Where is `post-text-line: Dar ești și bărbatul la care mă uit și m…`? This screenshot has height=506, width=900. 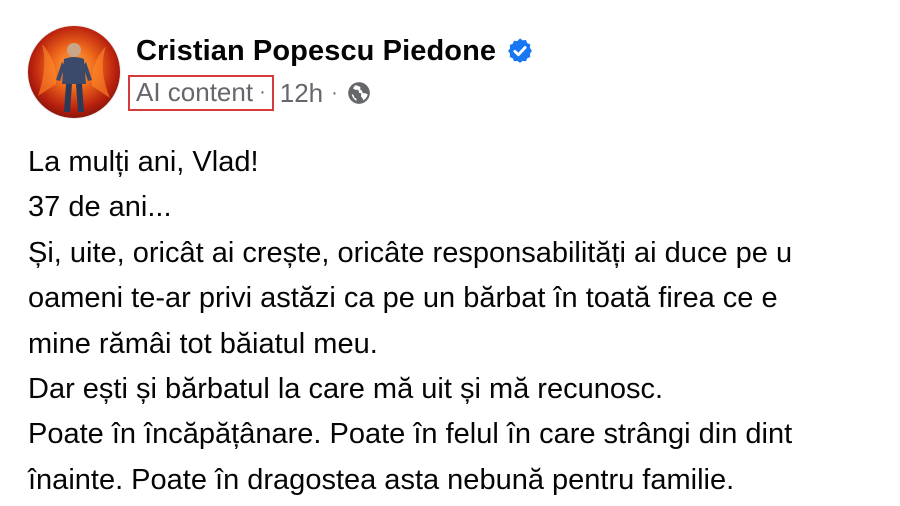
post-text-line: Dar ești și bărbatul la care mă uit și m… is located at coordinates (346, 389).